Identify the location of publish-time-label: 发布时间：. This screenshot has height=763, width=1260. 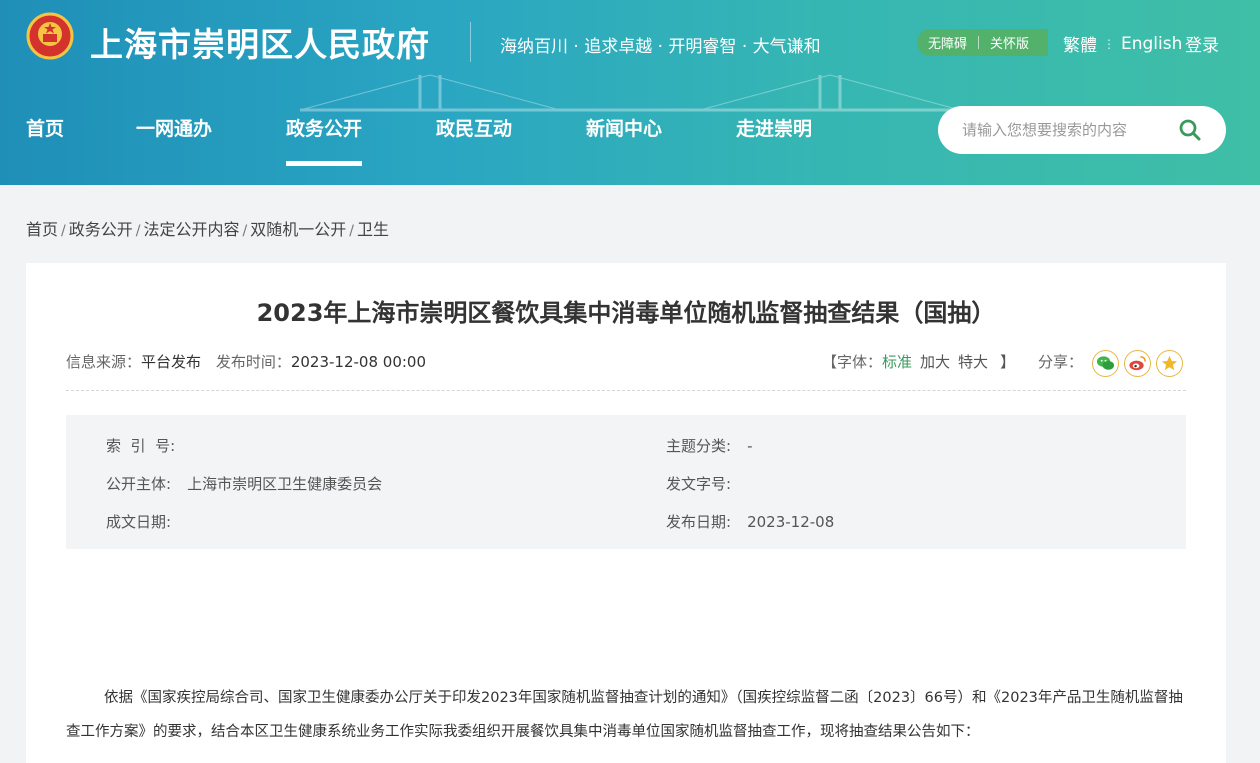
(253, 362).